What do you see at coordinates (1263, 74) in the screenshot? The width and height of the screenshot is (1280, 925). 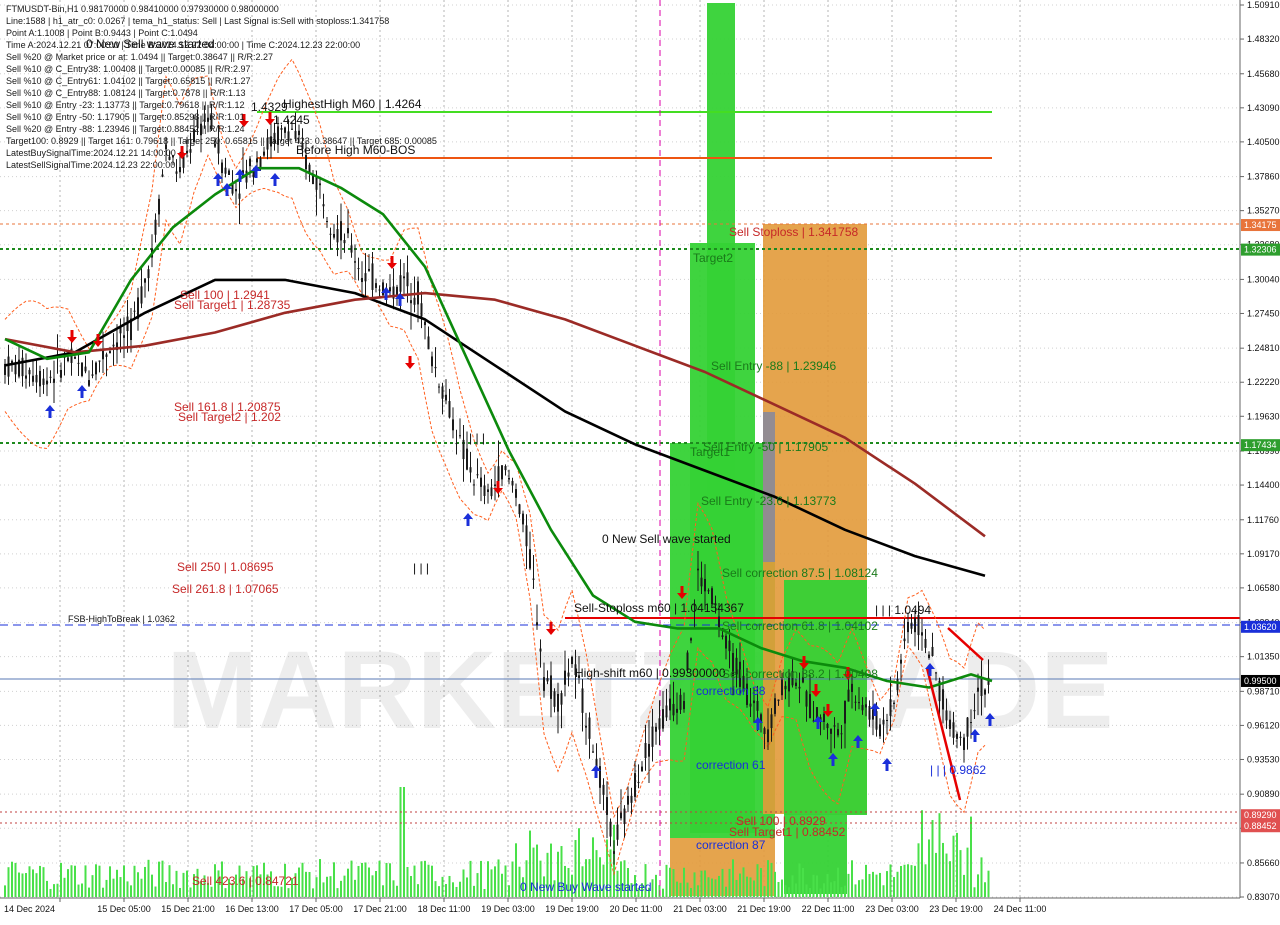 I see `price-tick-label: 1.45680` at bounding box center [1263, 74].